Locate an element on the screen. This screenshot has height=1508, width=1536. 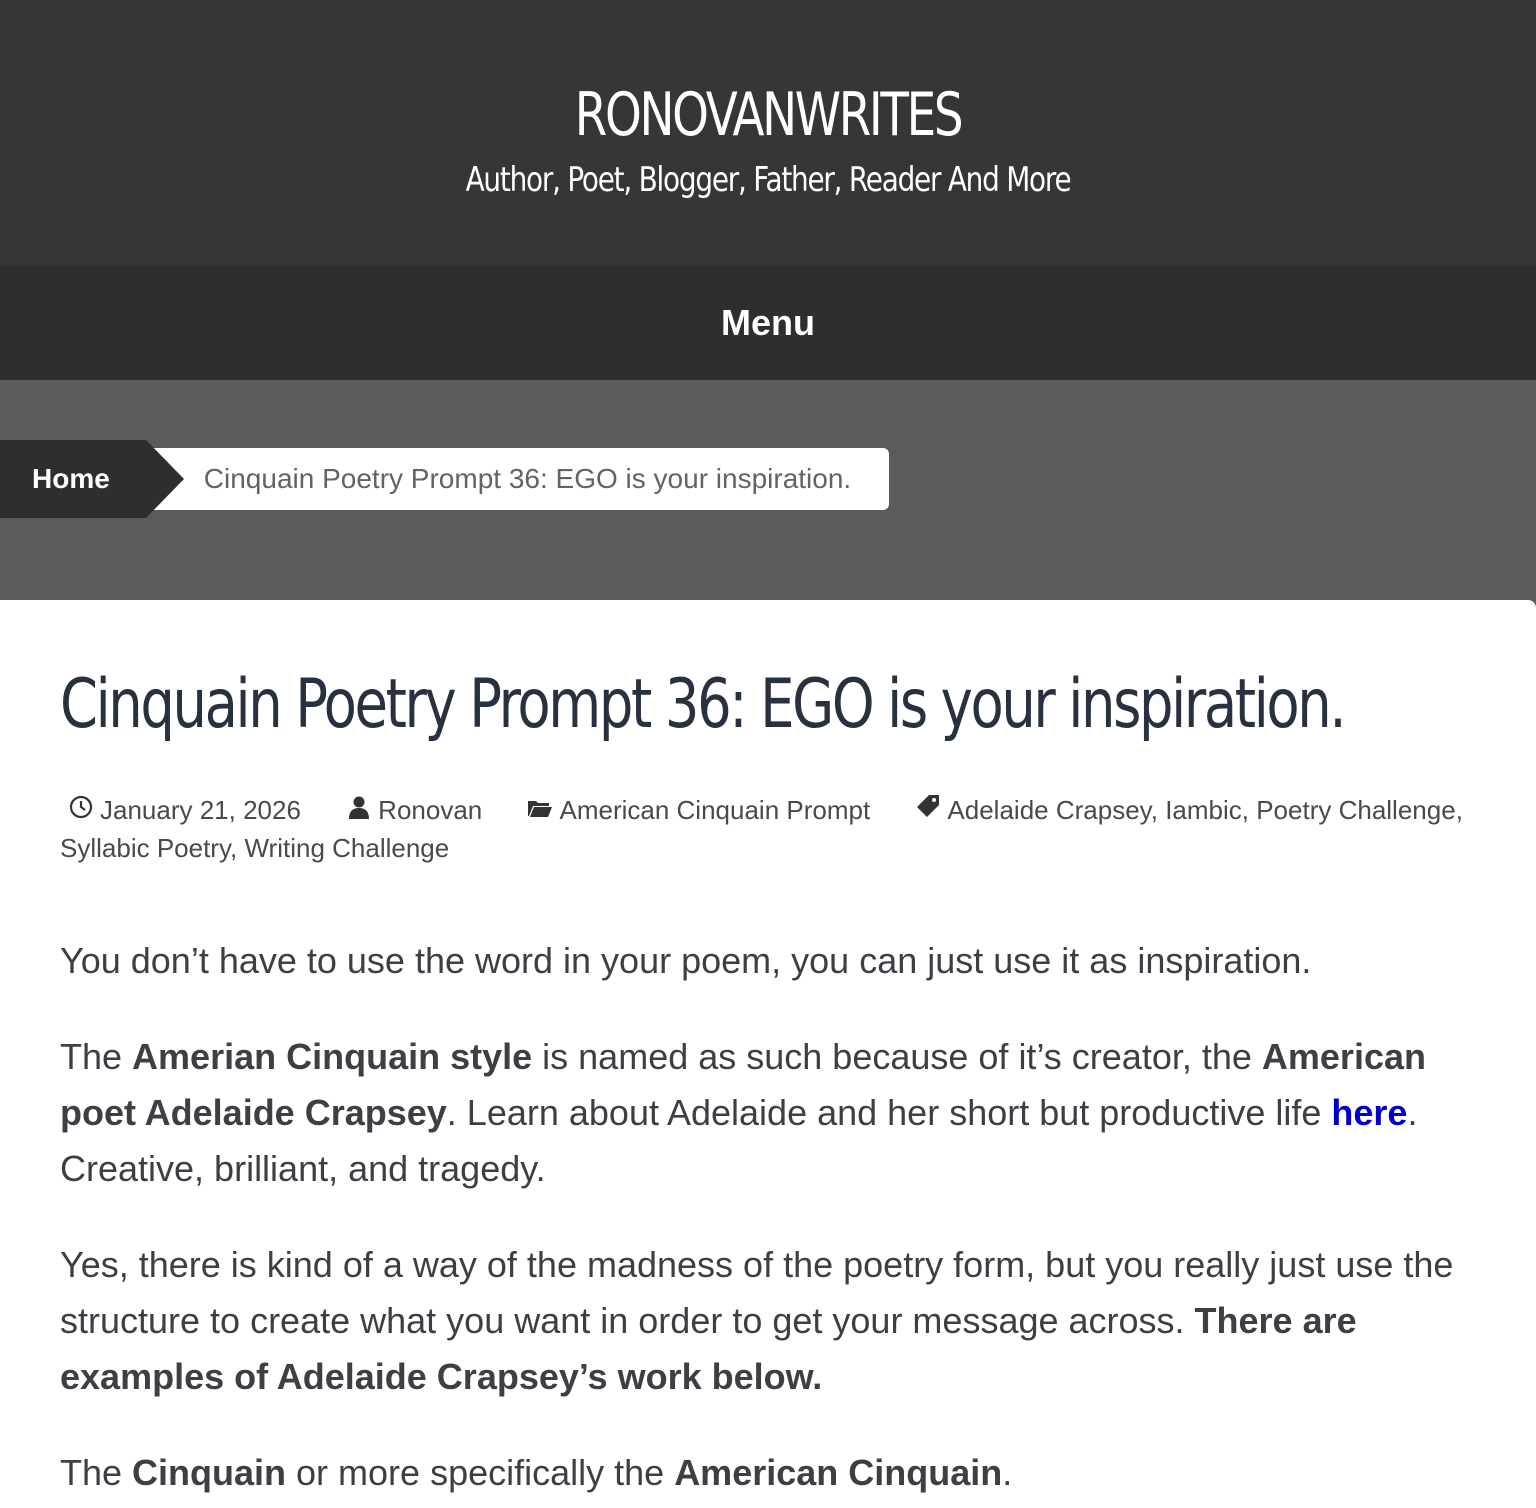
post-category-link: American Cinquain Prompt is located at coordinates (714, 810).